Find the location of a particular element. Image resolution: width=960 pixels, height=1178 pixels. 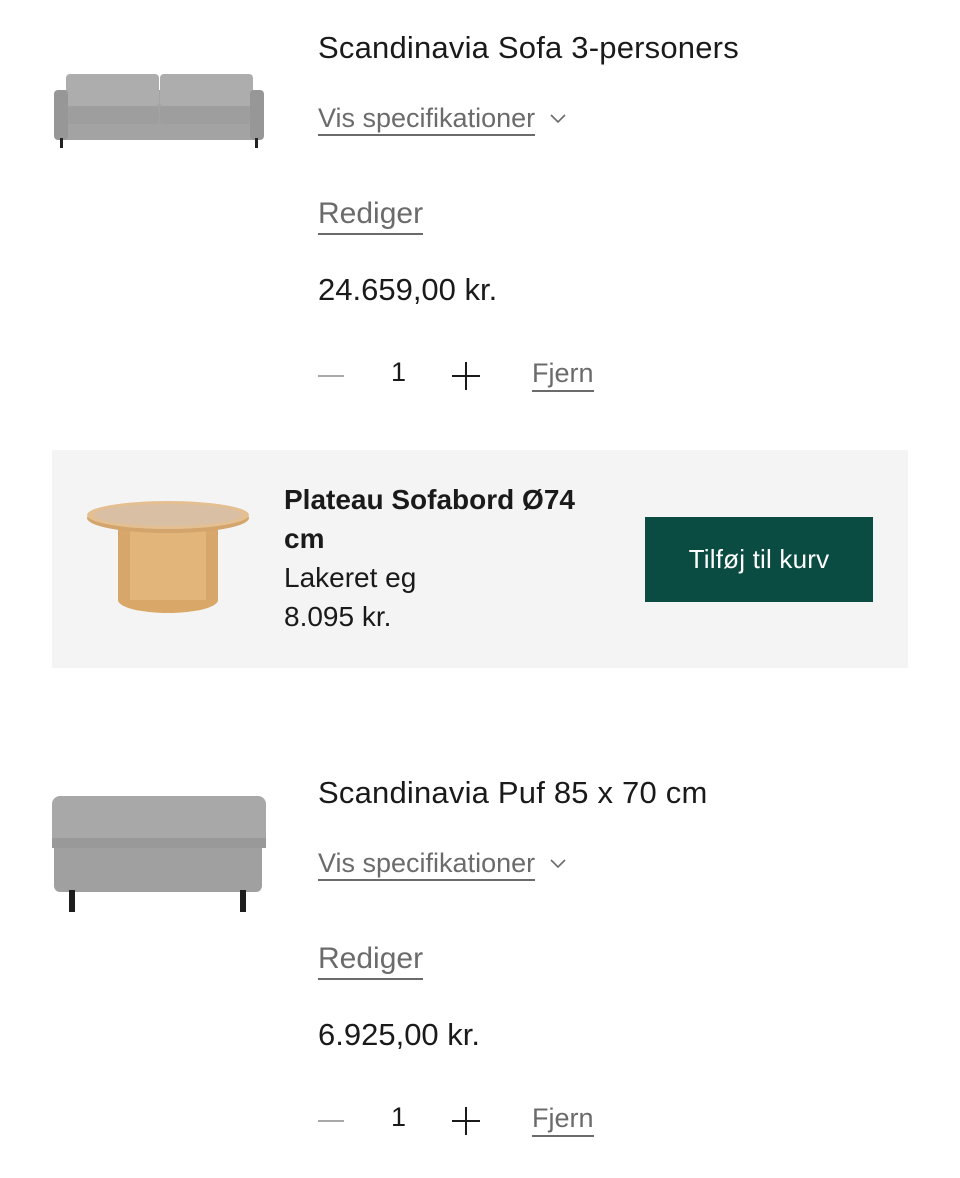

ottoman-image is located at coordinates (159, 852).